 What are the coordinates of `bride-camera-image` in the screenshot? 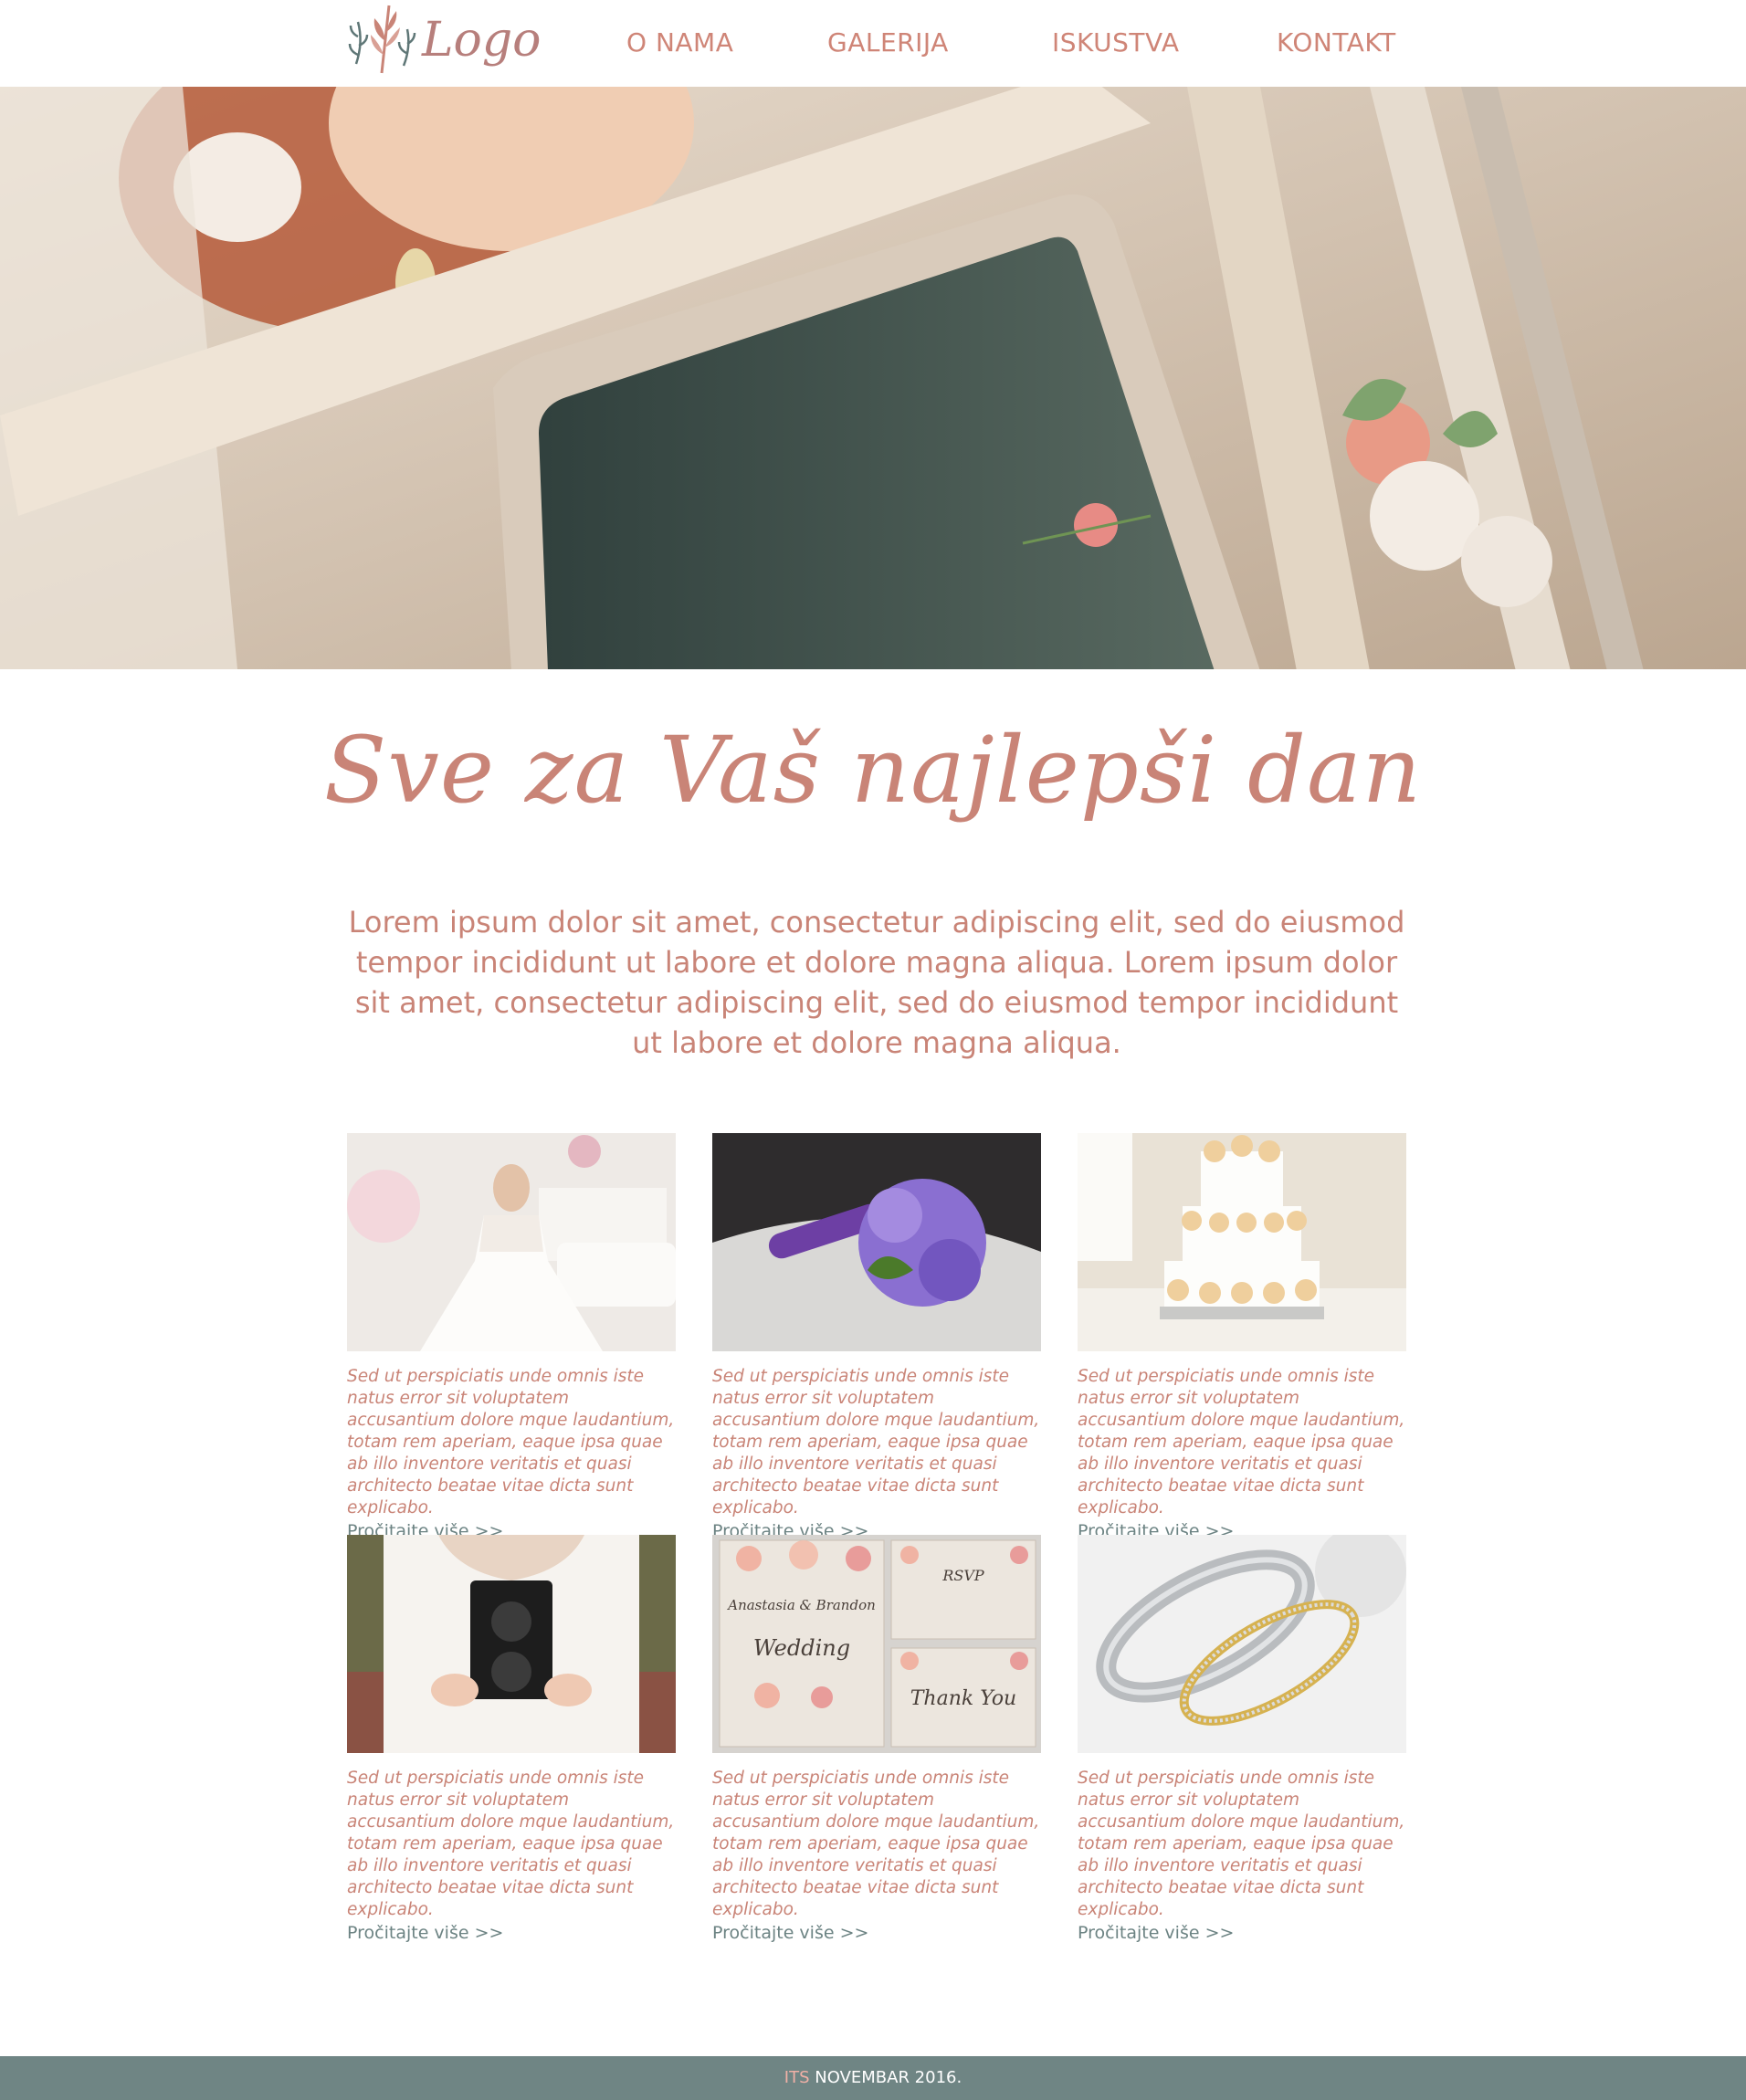 It's located at (511, 1644).